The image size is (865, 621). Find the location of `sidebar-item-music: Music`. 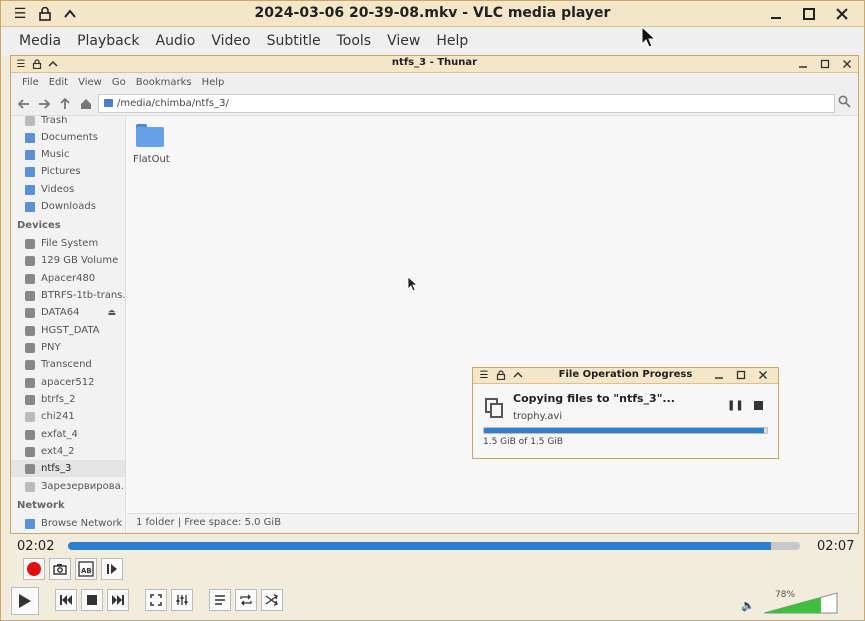

sidebar-item-music: Music is located at coordinates (68, 154).